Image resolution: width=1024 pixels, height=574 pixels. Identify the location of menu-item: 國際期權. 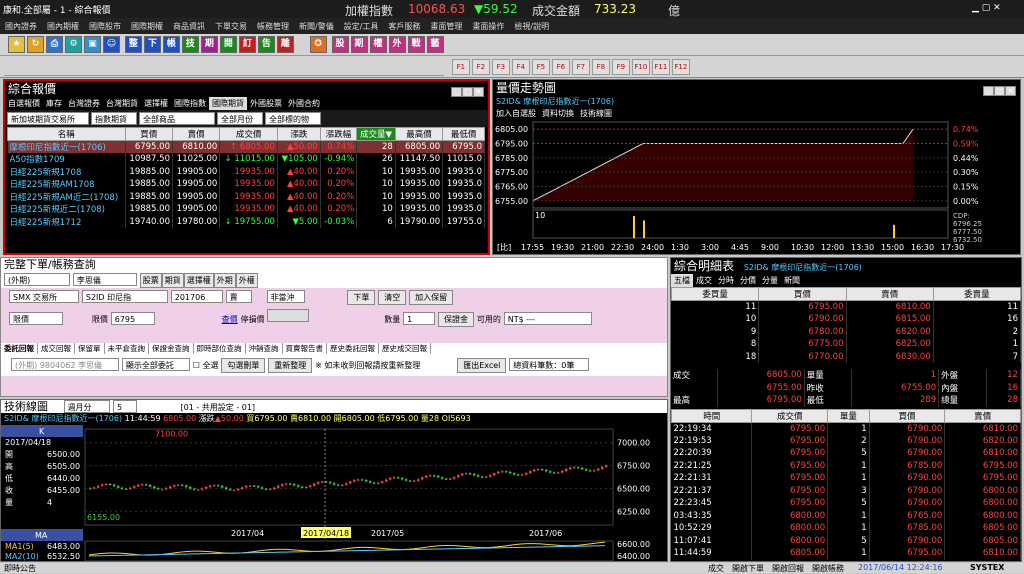
(147, 25).